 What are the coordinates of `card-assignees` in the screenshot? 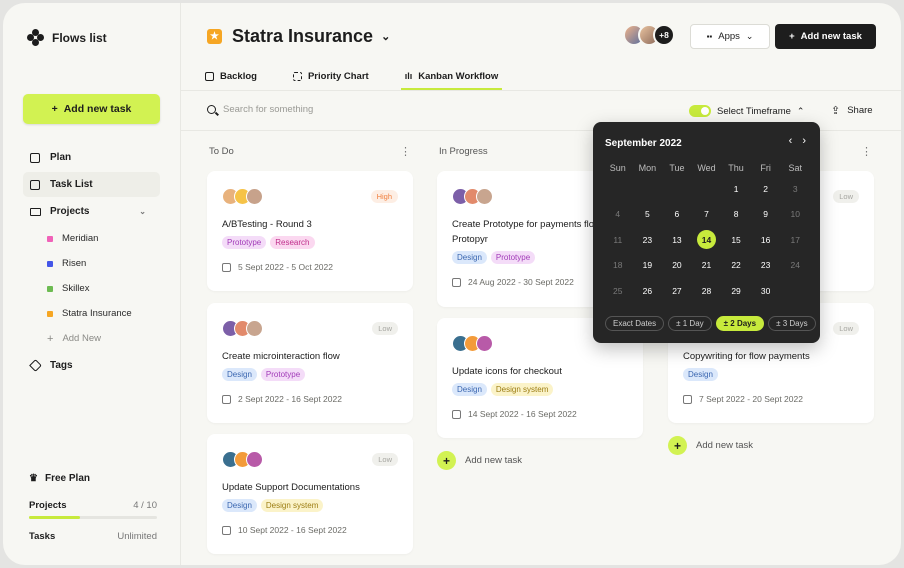 It's located at (242, 328).